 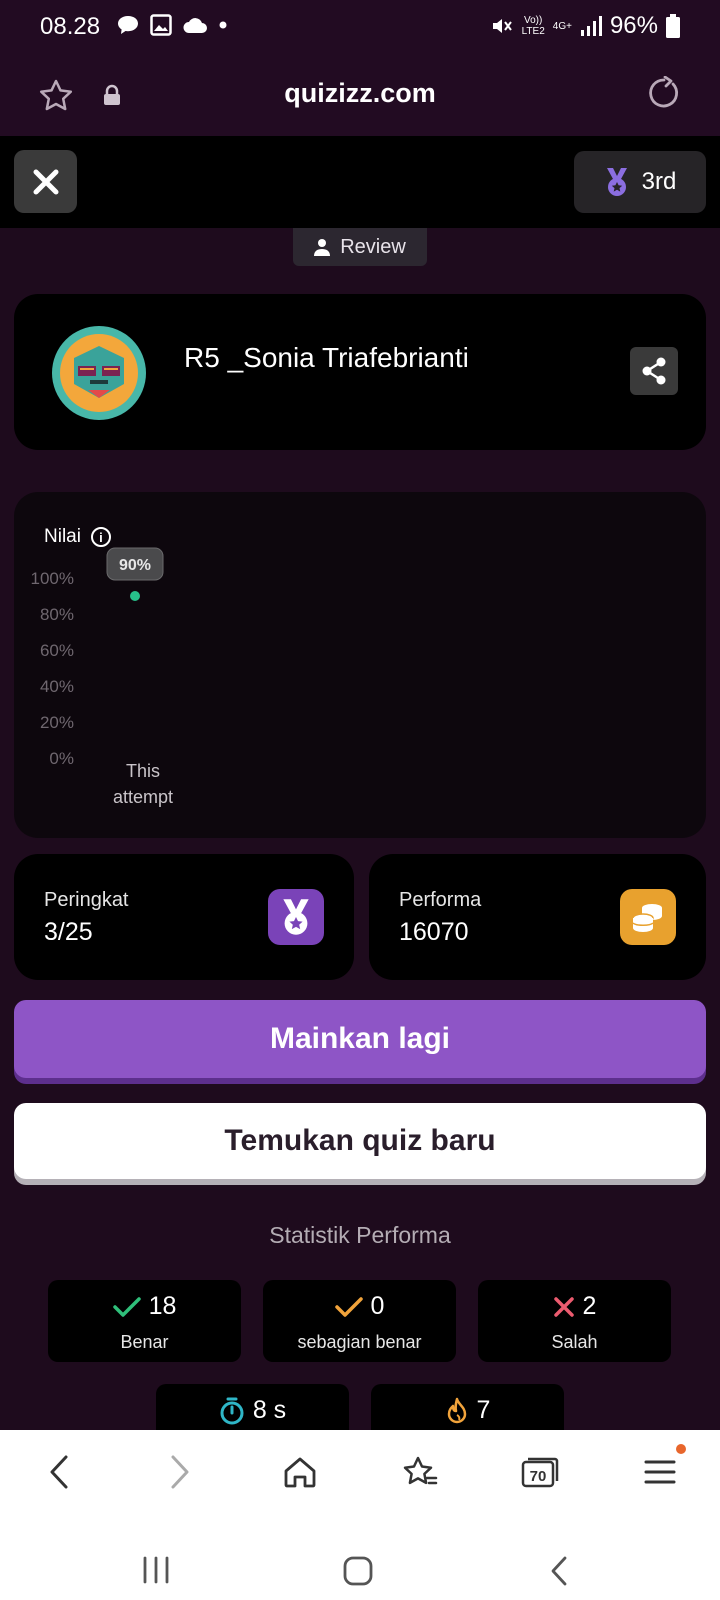 I want to click on stat-time: 8 s, so click(x=252, y=1407).